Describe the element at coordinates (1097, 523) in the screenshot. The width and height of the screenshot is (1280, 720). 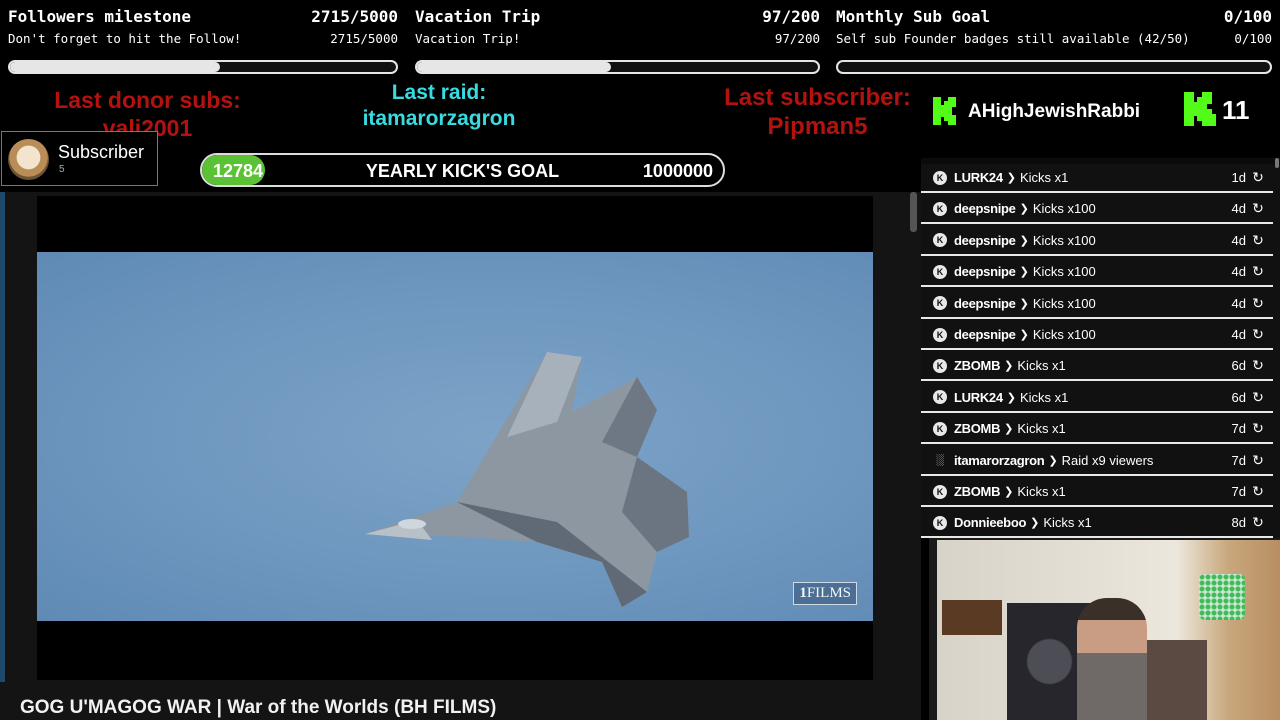
I see `event-row: K Donnieeboo ❯ Kicks x1 8d ↻` at that location.